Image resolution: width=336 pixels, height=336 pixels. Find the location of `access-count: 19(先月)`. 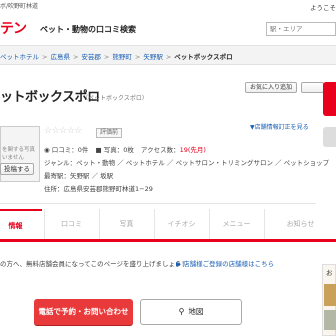

access-count: 19(先月) is located at coordinates (192, 150).